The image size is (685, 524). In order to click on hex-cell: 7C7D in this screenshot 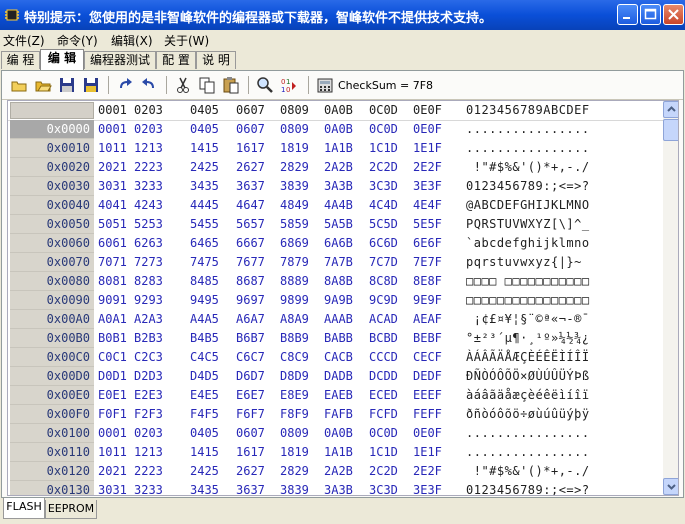, I will do `click(383, 262)`.